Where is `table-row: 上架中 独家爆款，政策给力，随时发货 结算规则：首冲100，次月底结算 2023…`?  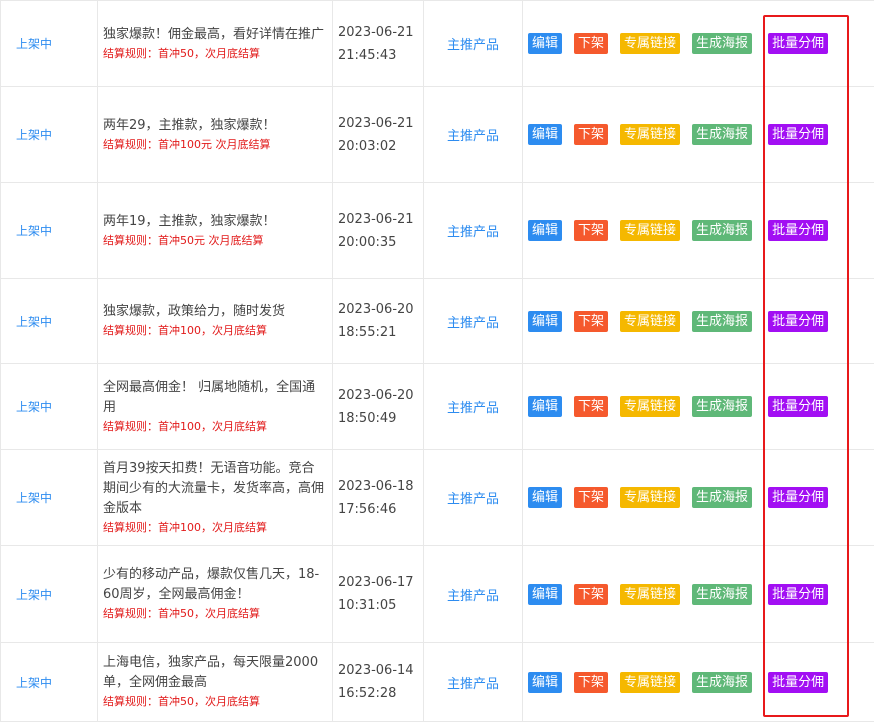
table-row: 上架中 独家爆款，政策给力，随时发货 结算规则：首冲100，次月底结算 2023… is located at coordinates (437, 321).